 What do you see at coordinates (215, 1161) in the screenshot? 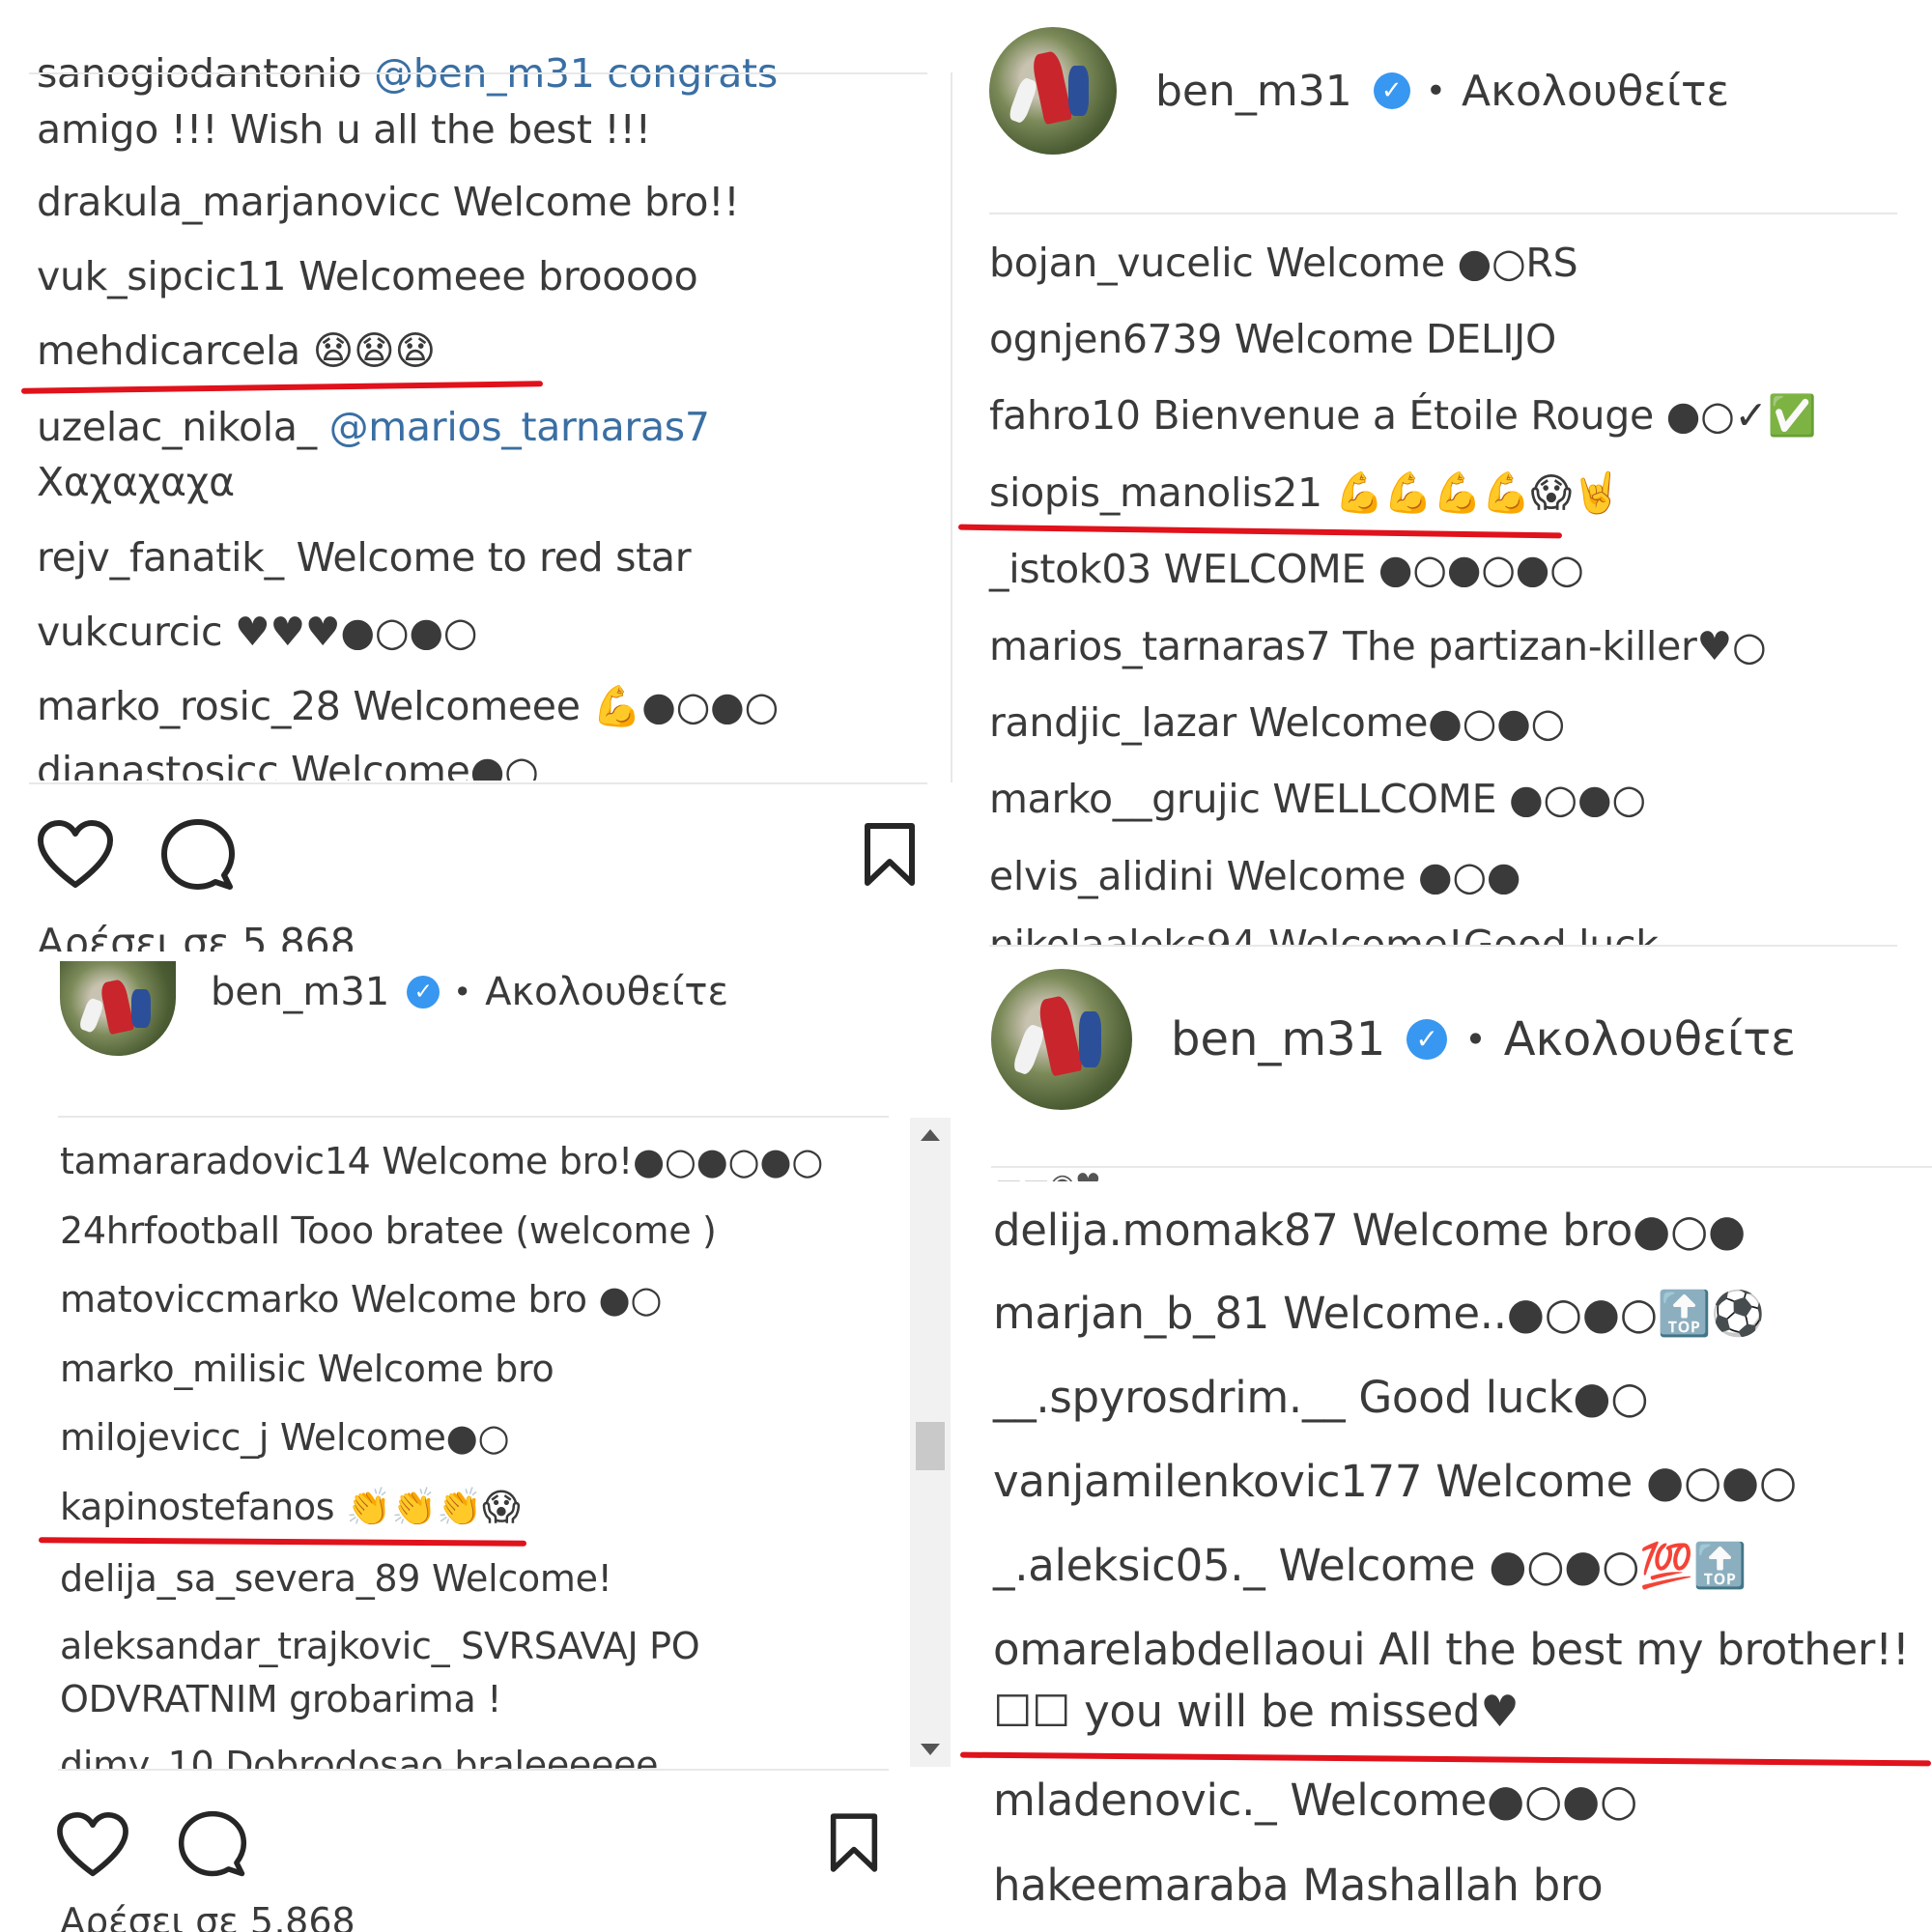
I see `comment-username: tamararadovic14` at bounding box center [215, 1161].